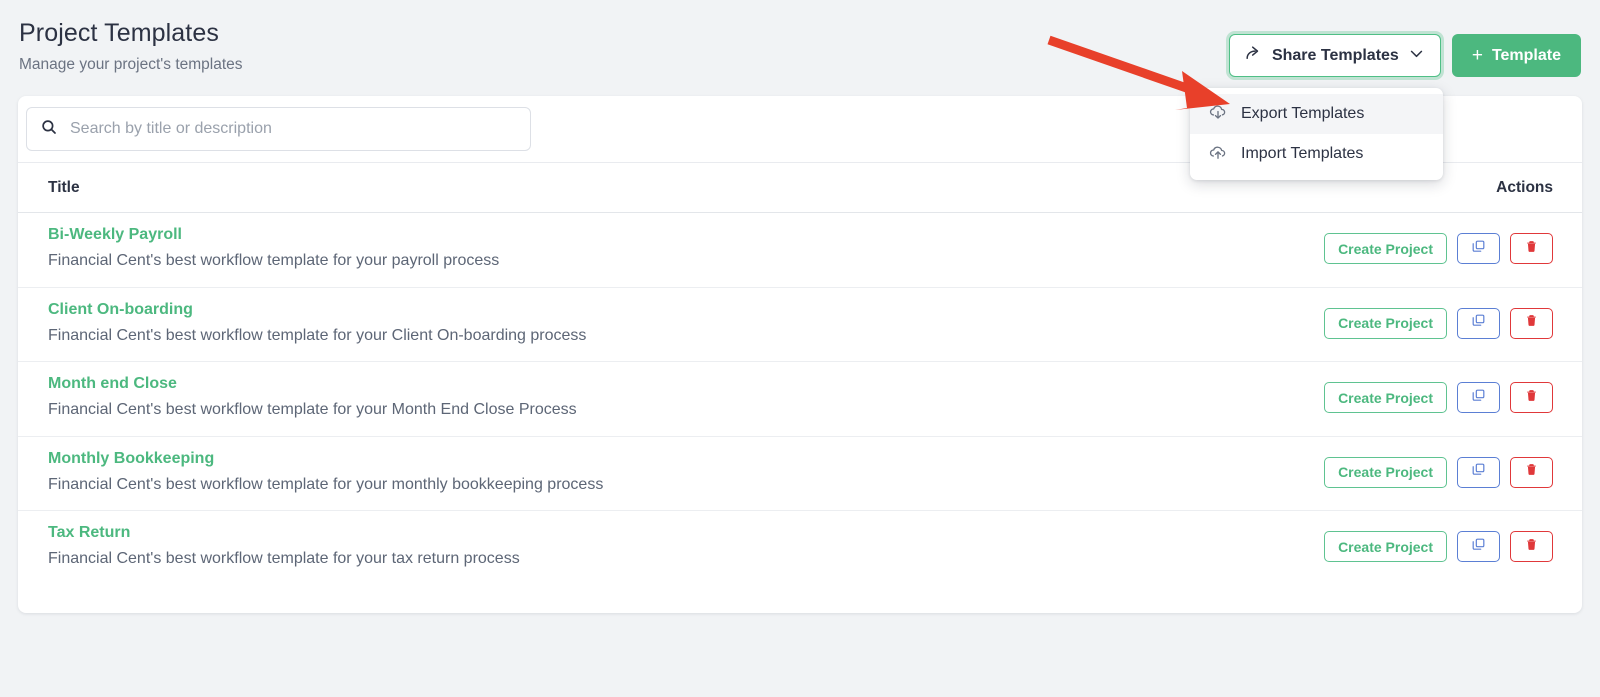  Describe the element at coordinates (89, 533) in the screenshot. I see `template-title-link: Tax Return` at that location.